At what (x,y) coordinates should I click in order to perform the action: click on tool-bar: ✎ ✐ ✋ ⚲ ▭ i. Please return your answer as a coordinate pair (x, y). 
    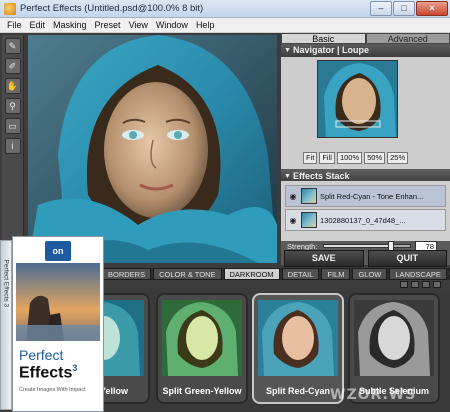
    Looking at the image, I should click on (13, 149).